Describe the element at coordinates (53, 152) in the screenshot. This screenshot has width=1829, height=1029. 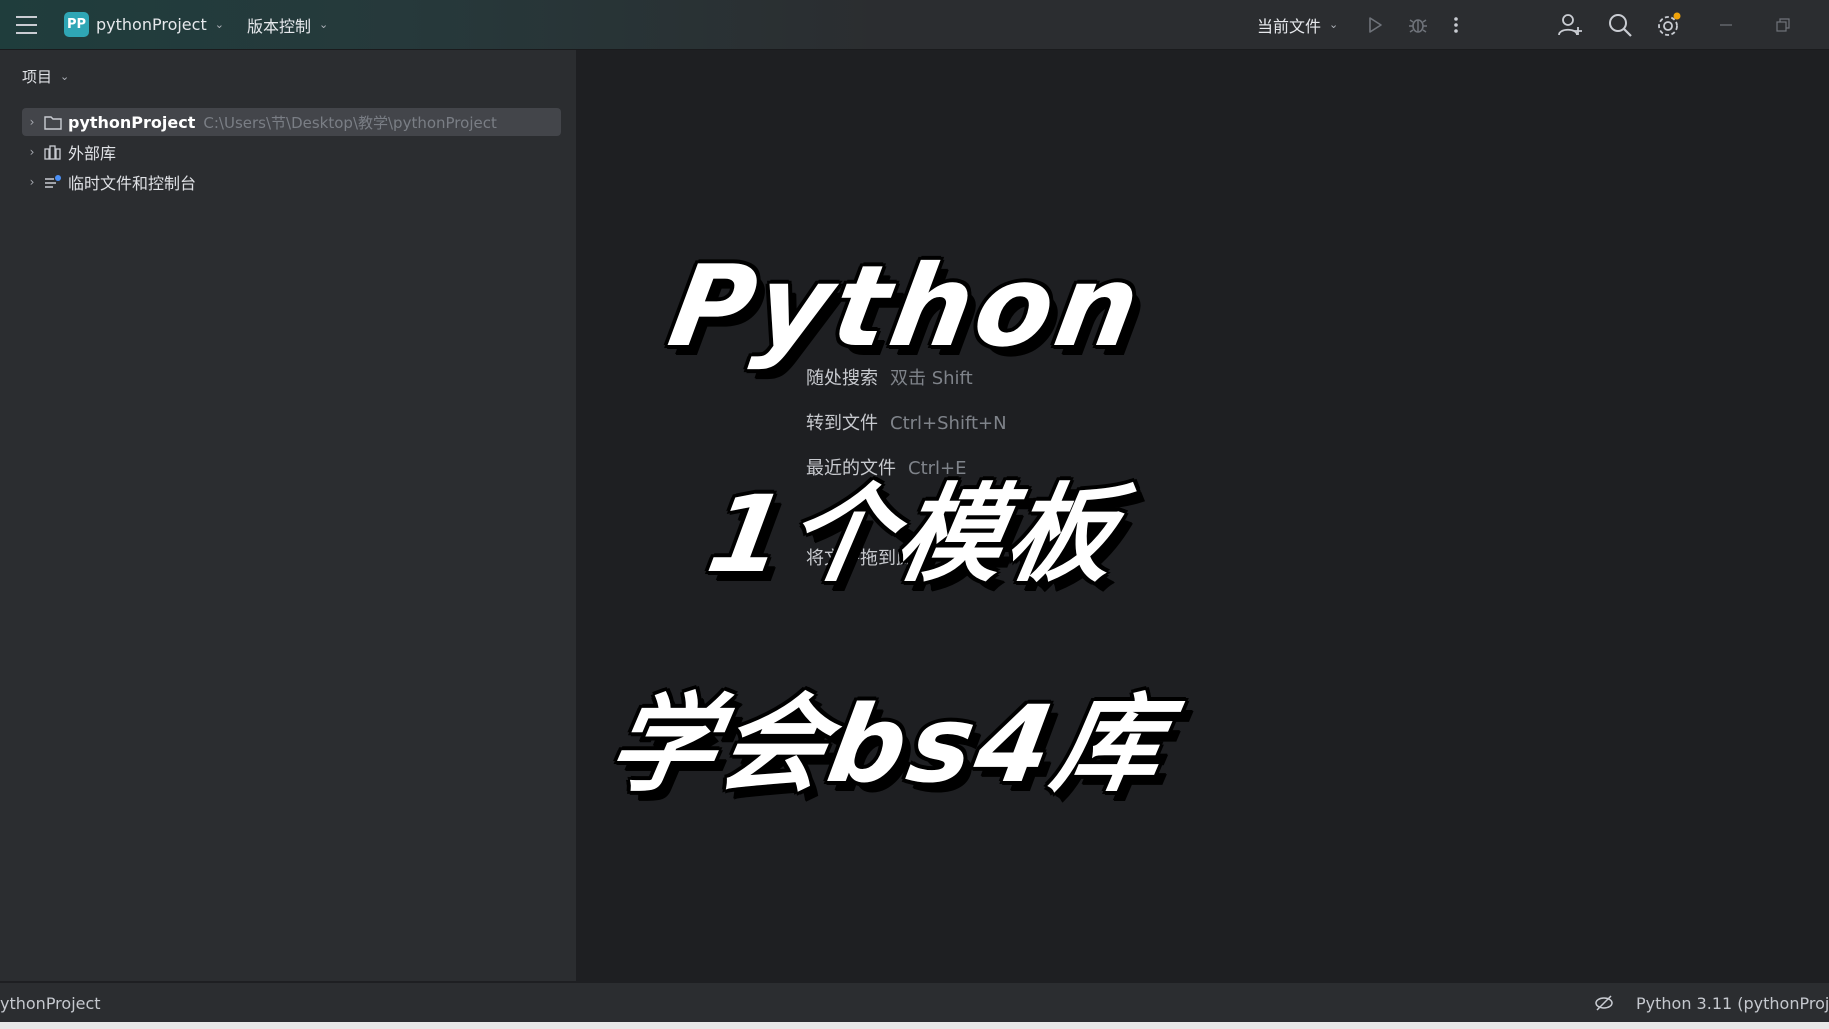
I see `library-icon` at that location.